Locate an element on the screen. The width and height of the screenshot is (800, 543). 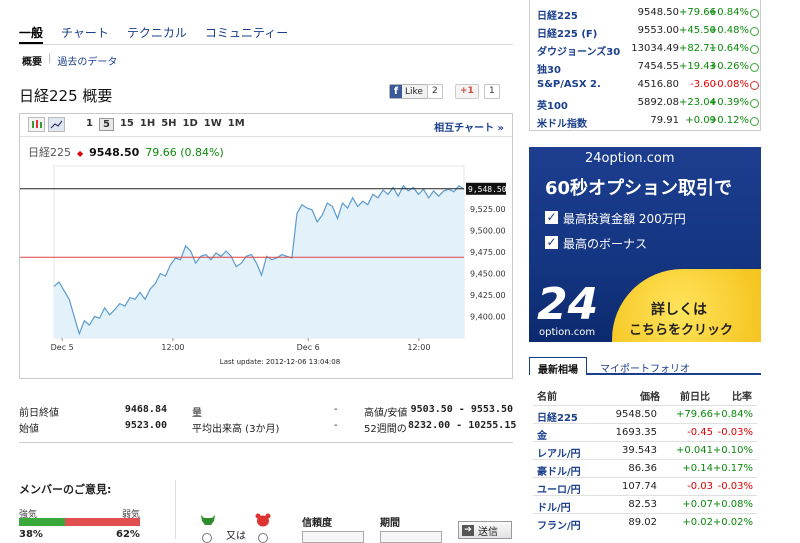
rate-name: ユーロ/円 is located at coordinates (559, 488).